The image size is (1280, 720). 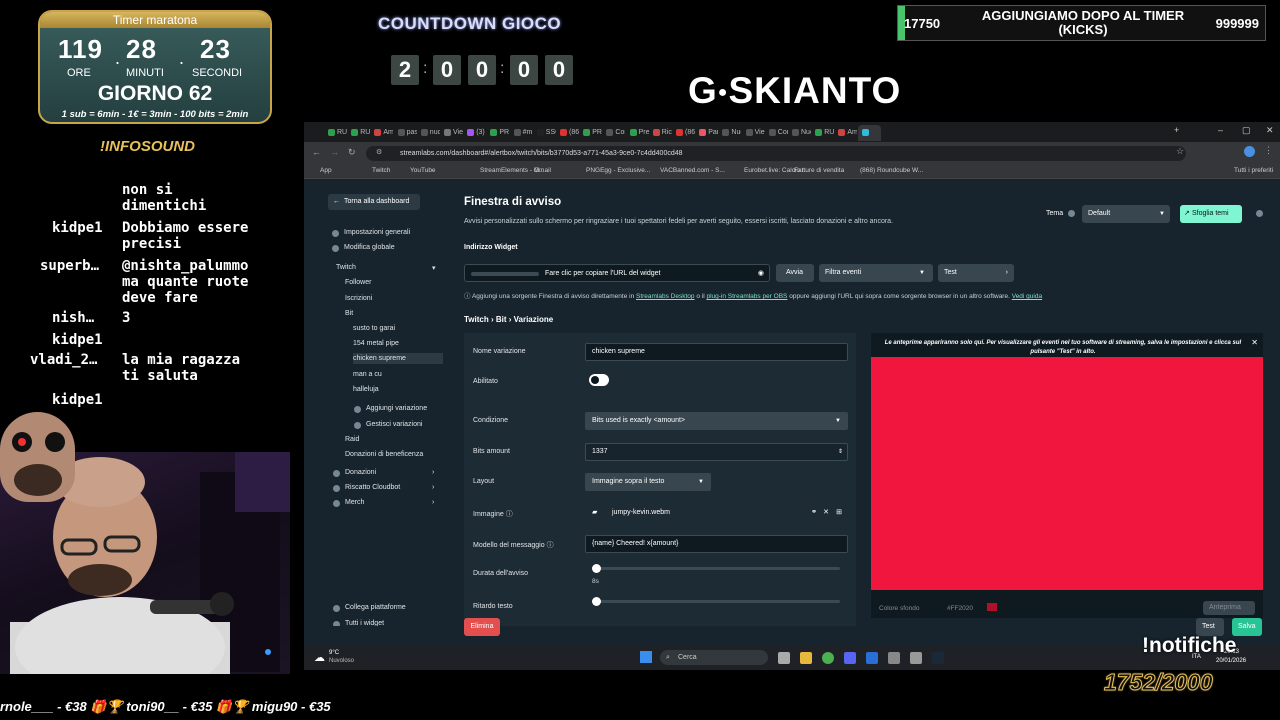 I want to click on sidebar-item: Riscatto Cloudbot, so click(x=372, y=487).